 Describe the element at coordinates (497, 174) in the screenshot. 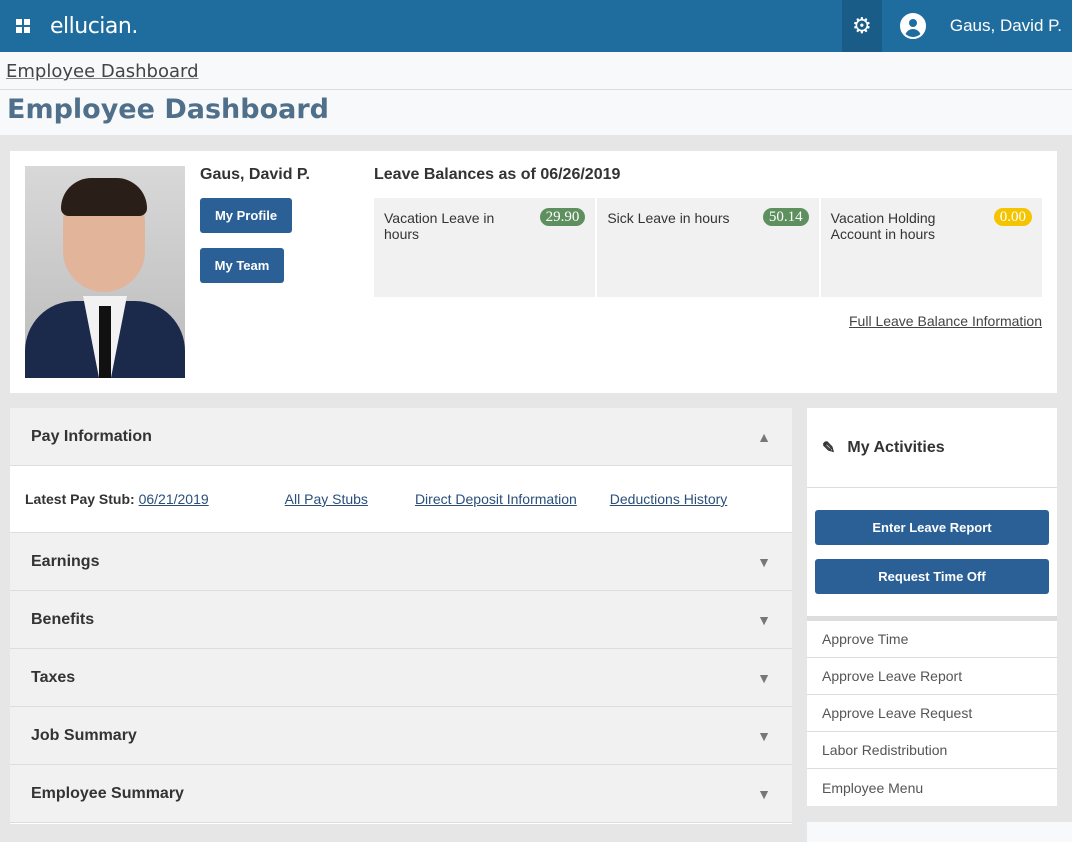

I see `leave-balances-title: Leave Balances as of 06/26/2019` at that location.